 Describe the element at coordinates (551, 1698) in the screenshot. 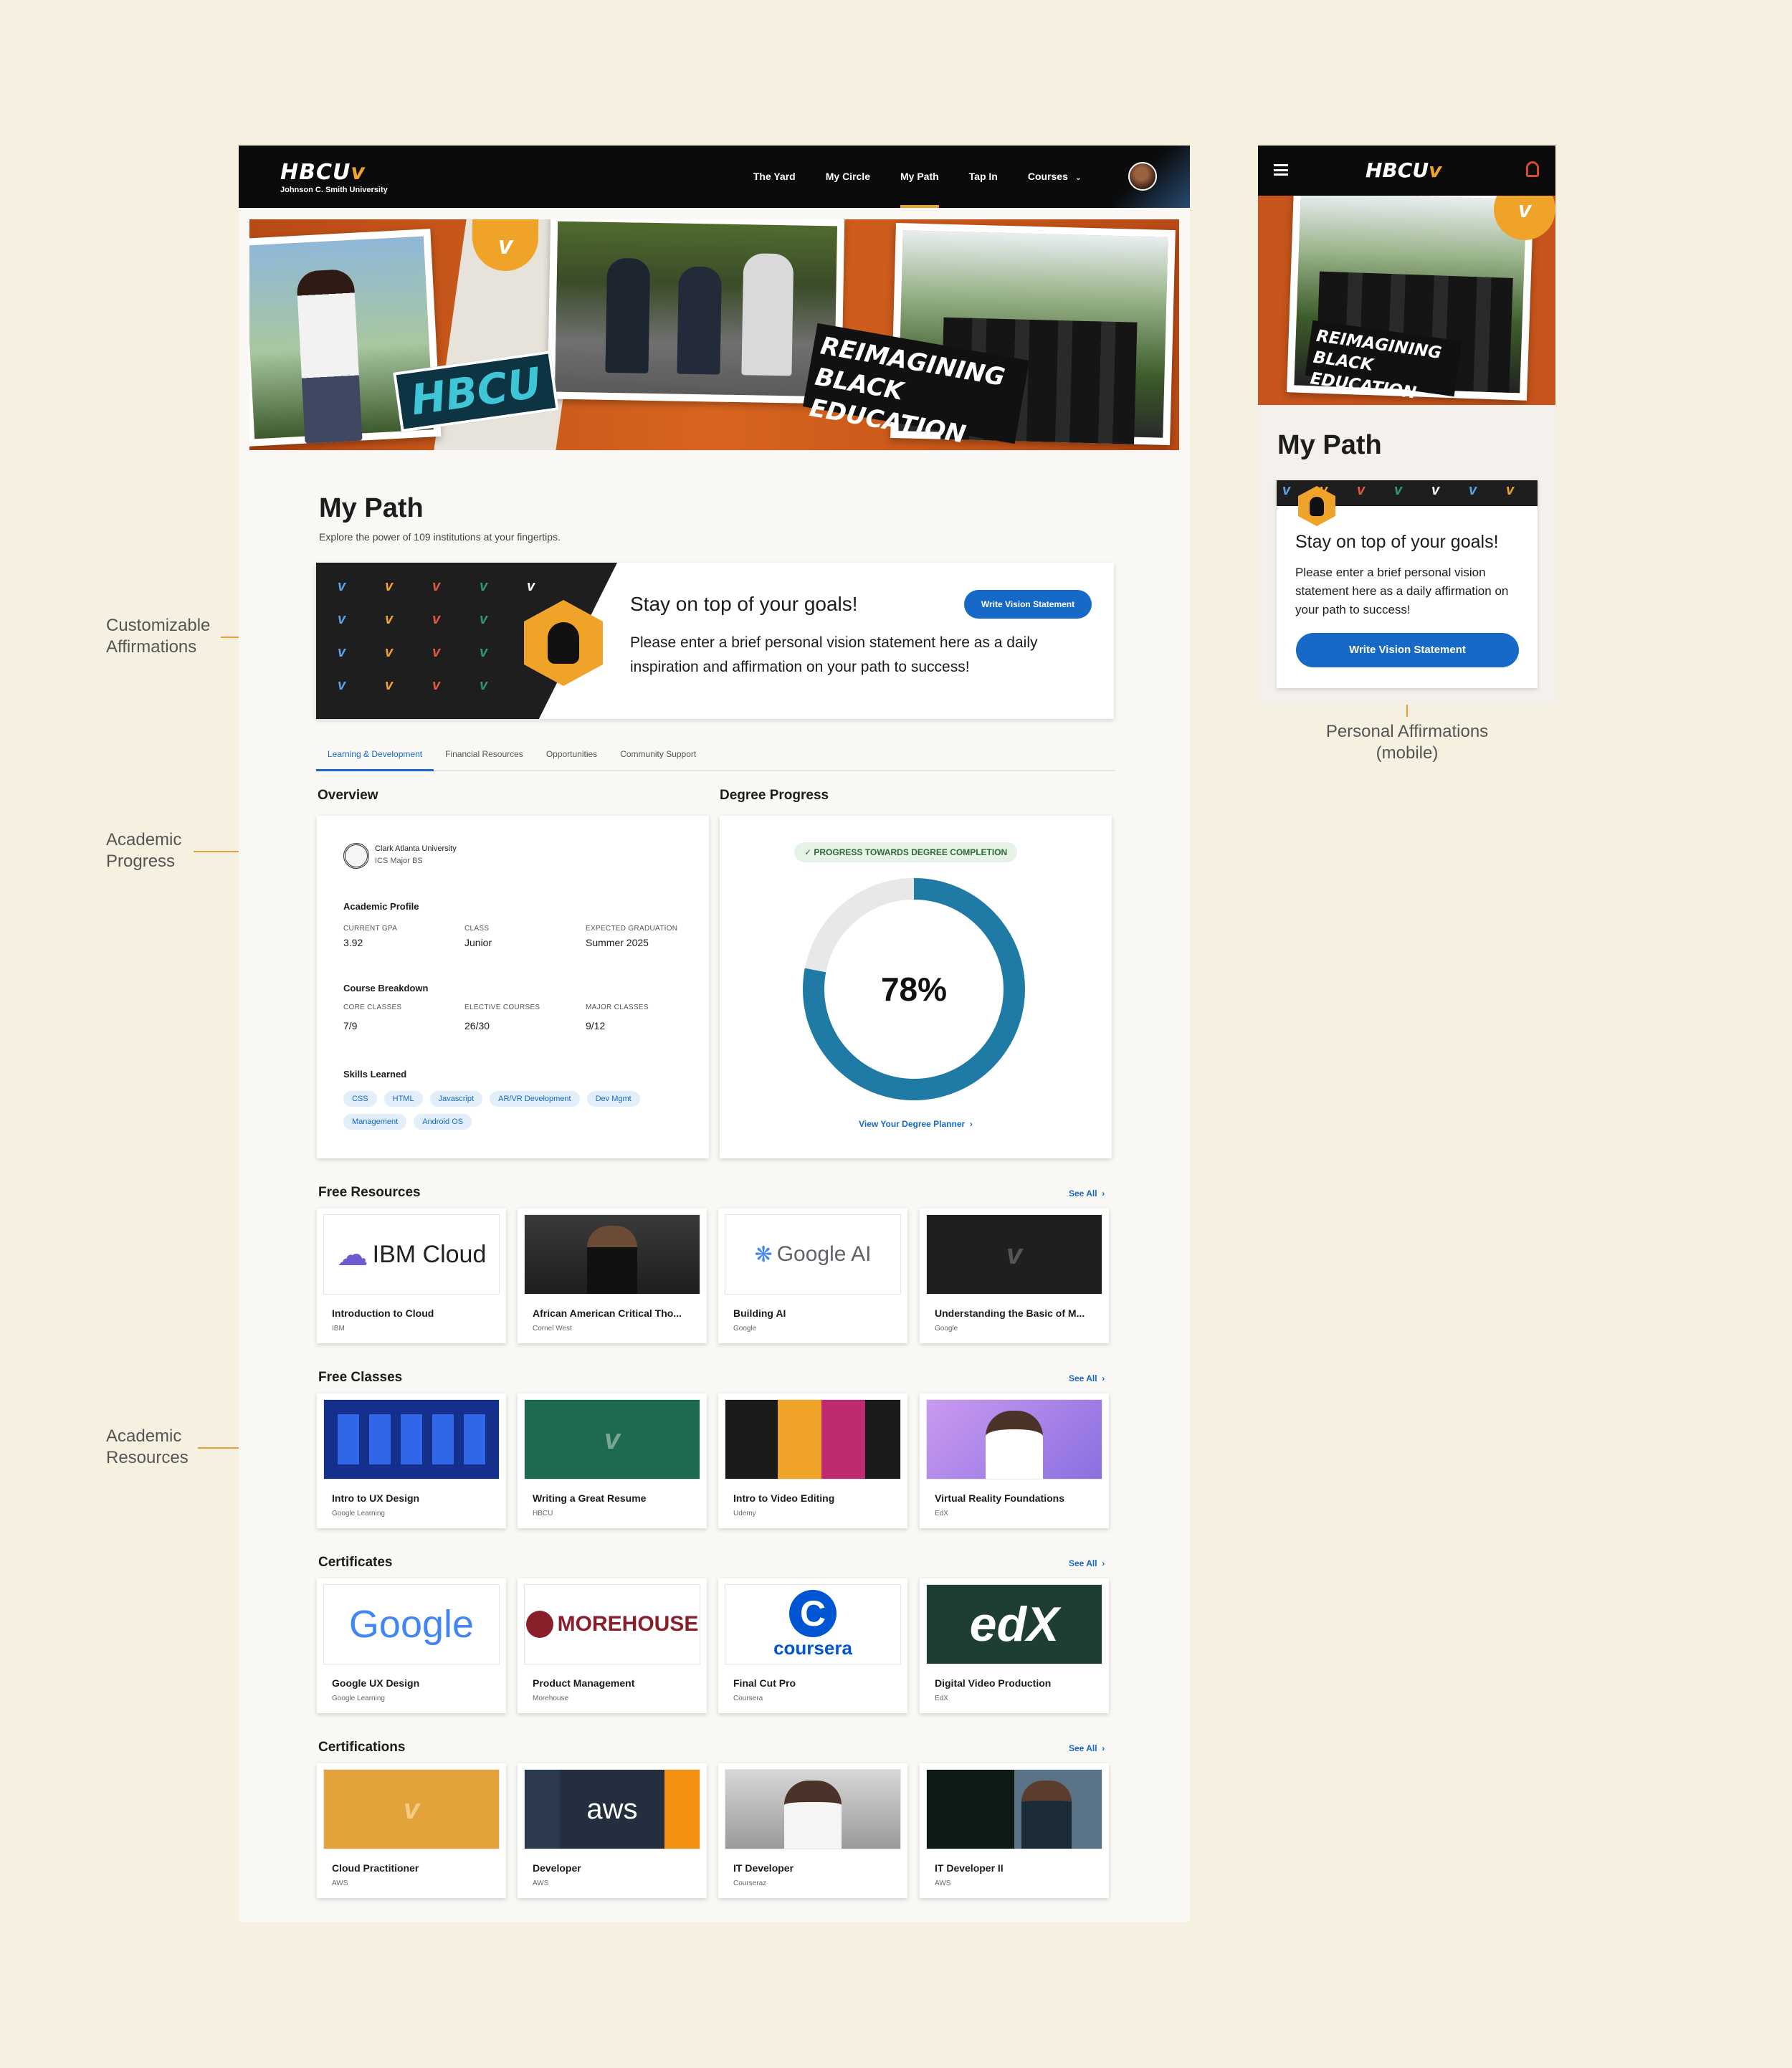

I see `resource-provider: Morehouse` at that location.